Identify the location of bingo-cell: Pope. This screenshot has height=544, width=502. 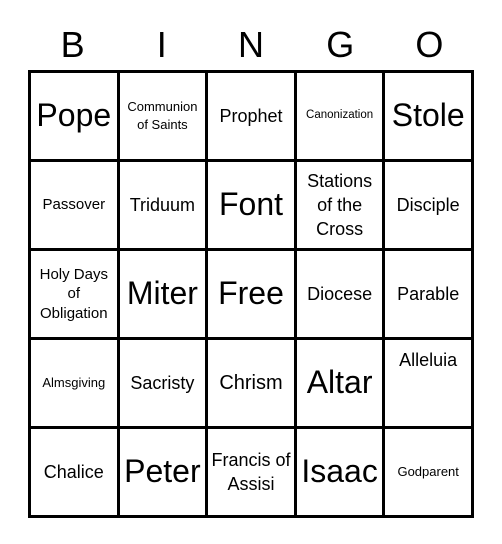
(75, 117).